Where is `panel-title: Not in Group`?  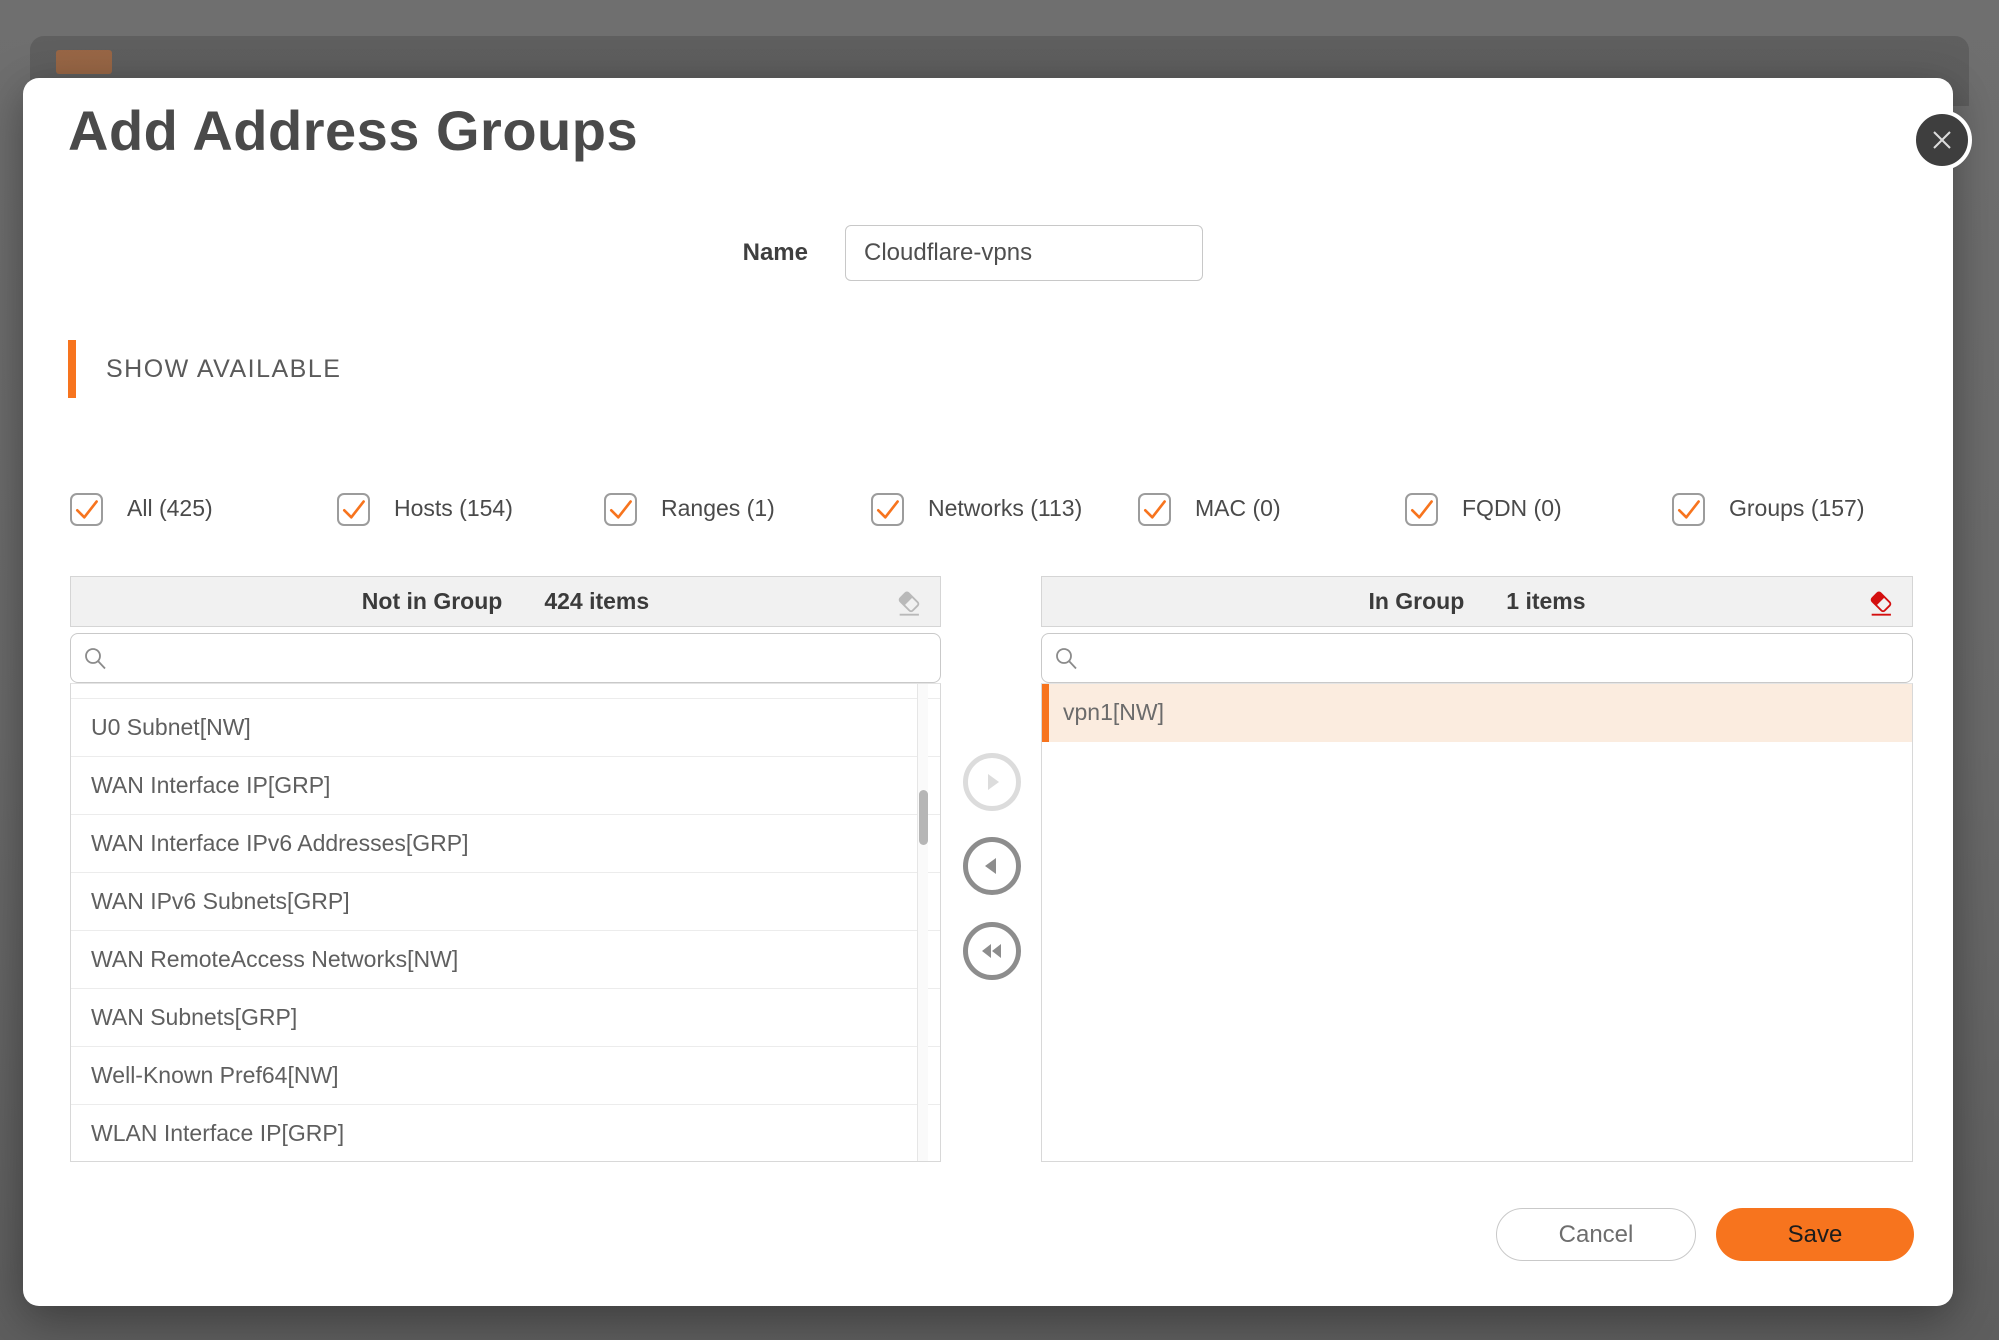
panel-title: Not in Group is located at coordinates (432, 601).